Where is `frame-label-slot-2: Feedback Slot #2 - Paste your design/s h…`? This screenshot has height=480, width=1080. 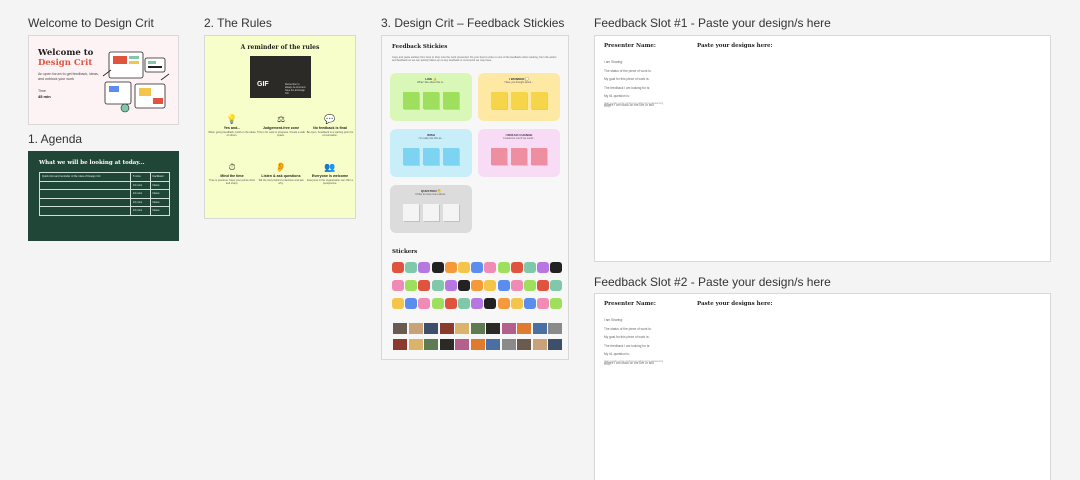
frame-label-slot-2: Feedback Slot #2 - Paste your design/s h… is located at coordinates (712, 282).